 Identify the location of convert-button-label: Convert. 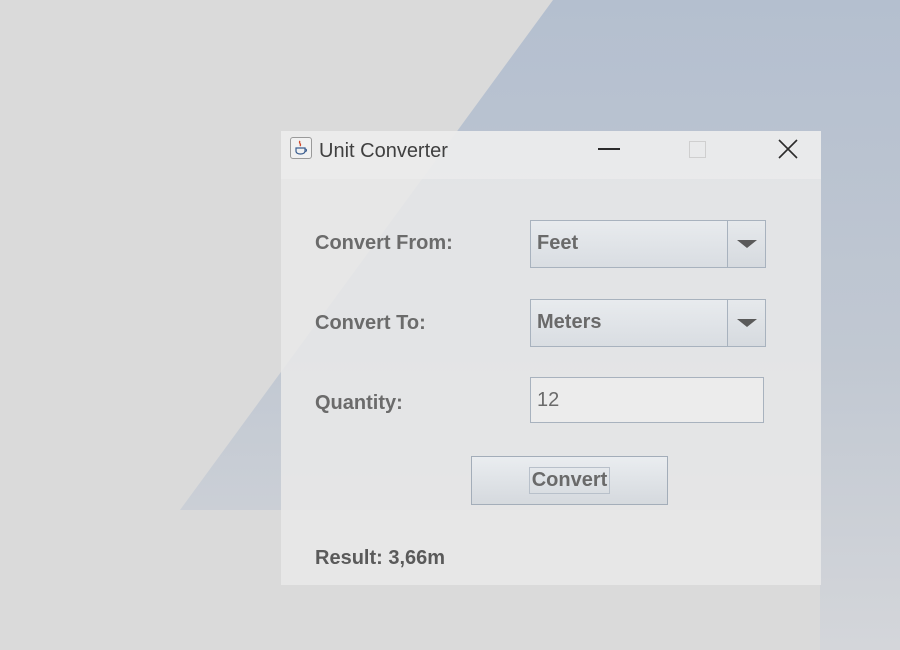
(569, 480).